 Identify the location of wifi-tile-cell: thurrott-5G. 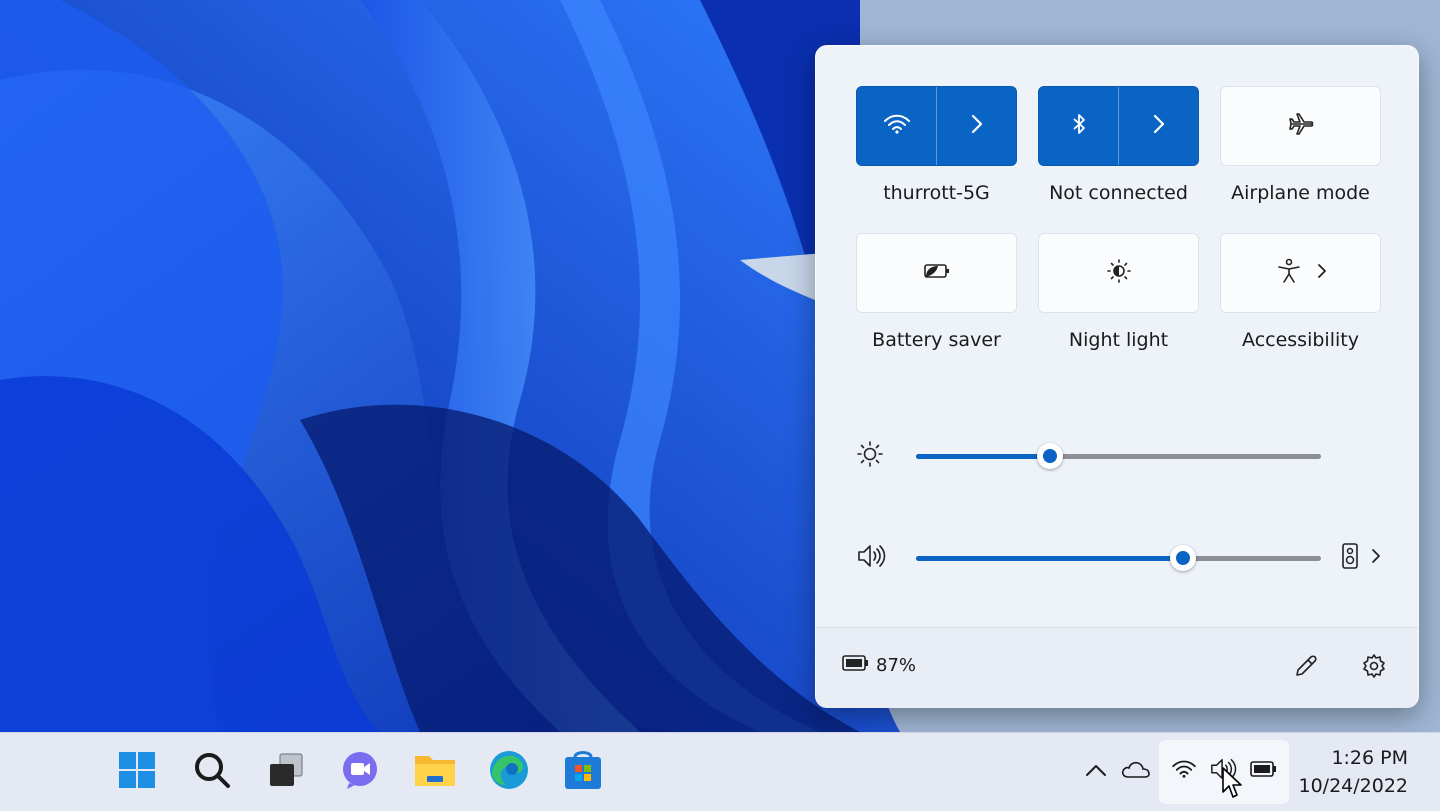
(936, 146).